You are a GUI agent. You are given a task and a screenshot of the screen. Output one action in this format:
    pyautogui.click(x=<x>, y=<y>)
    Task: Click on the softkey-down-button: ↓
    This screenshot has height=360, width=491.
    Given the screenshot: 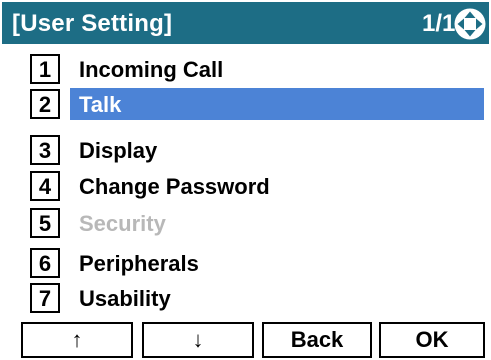 What is the action you would take?
    pyautogui.click(x=198, y=340)
    